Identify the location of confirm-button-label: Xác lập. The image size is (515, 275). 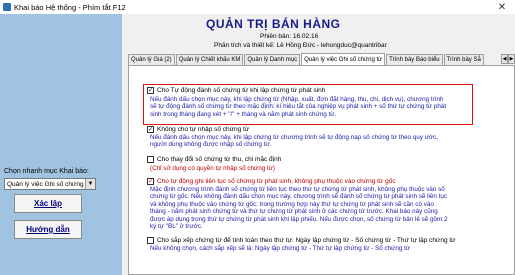
(47, 203).